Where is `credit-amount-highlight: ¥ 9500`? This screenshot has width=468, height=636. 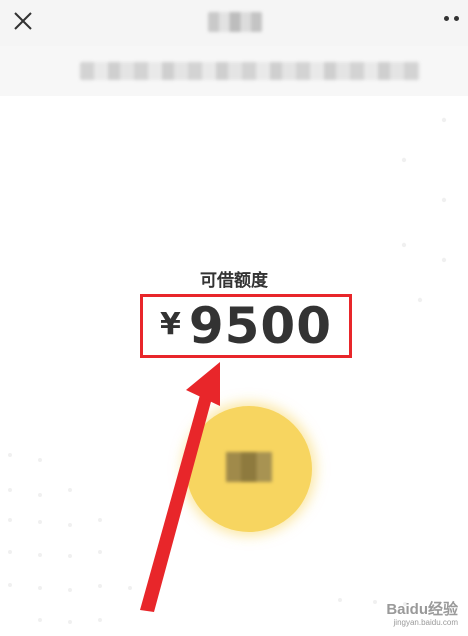
credit-amount-highlight: ¥ 9500 is located at coordinates (246, 326).